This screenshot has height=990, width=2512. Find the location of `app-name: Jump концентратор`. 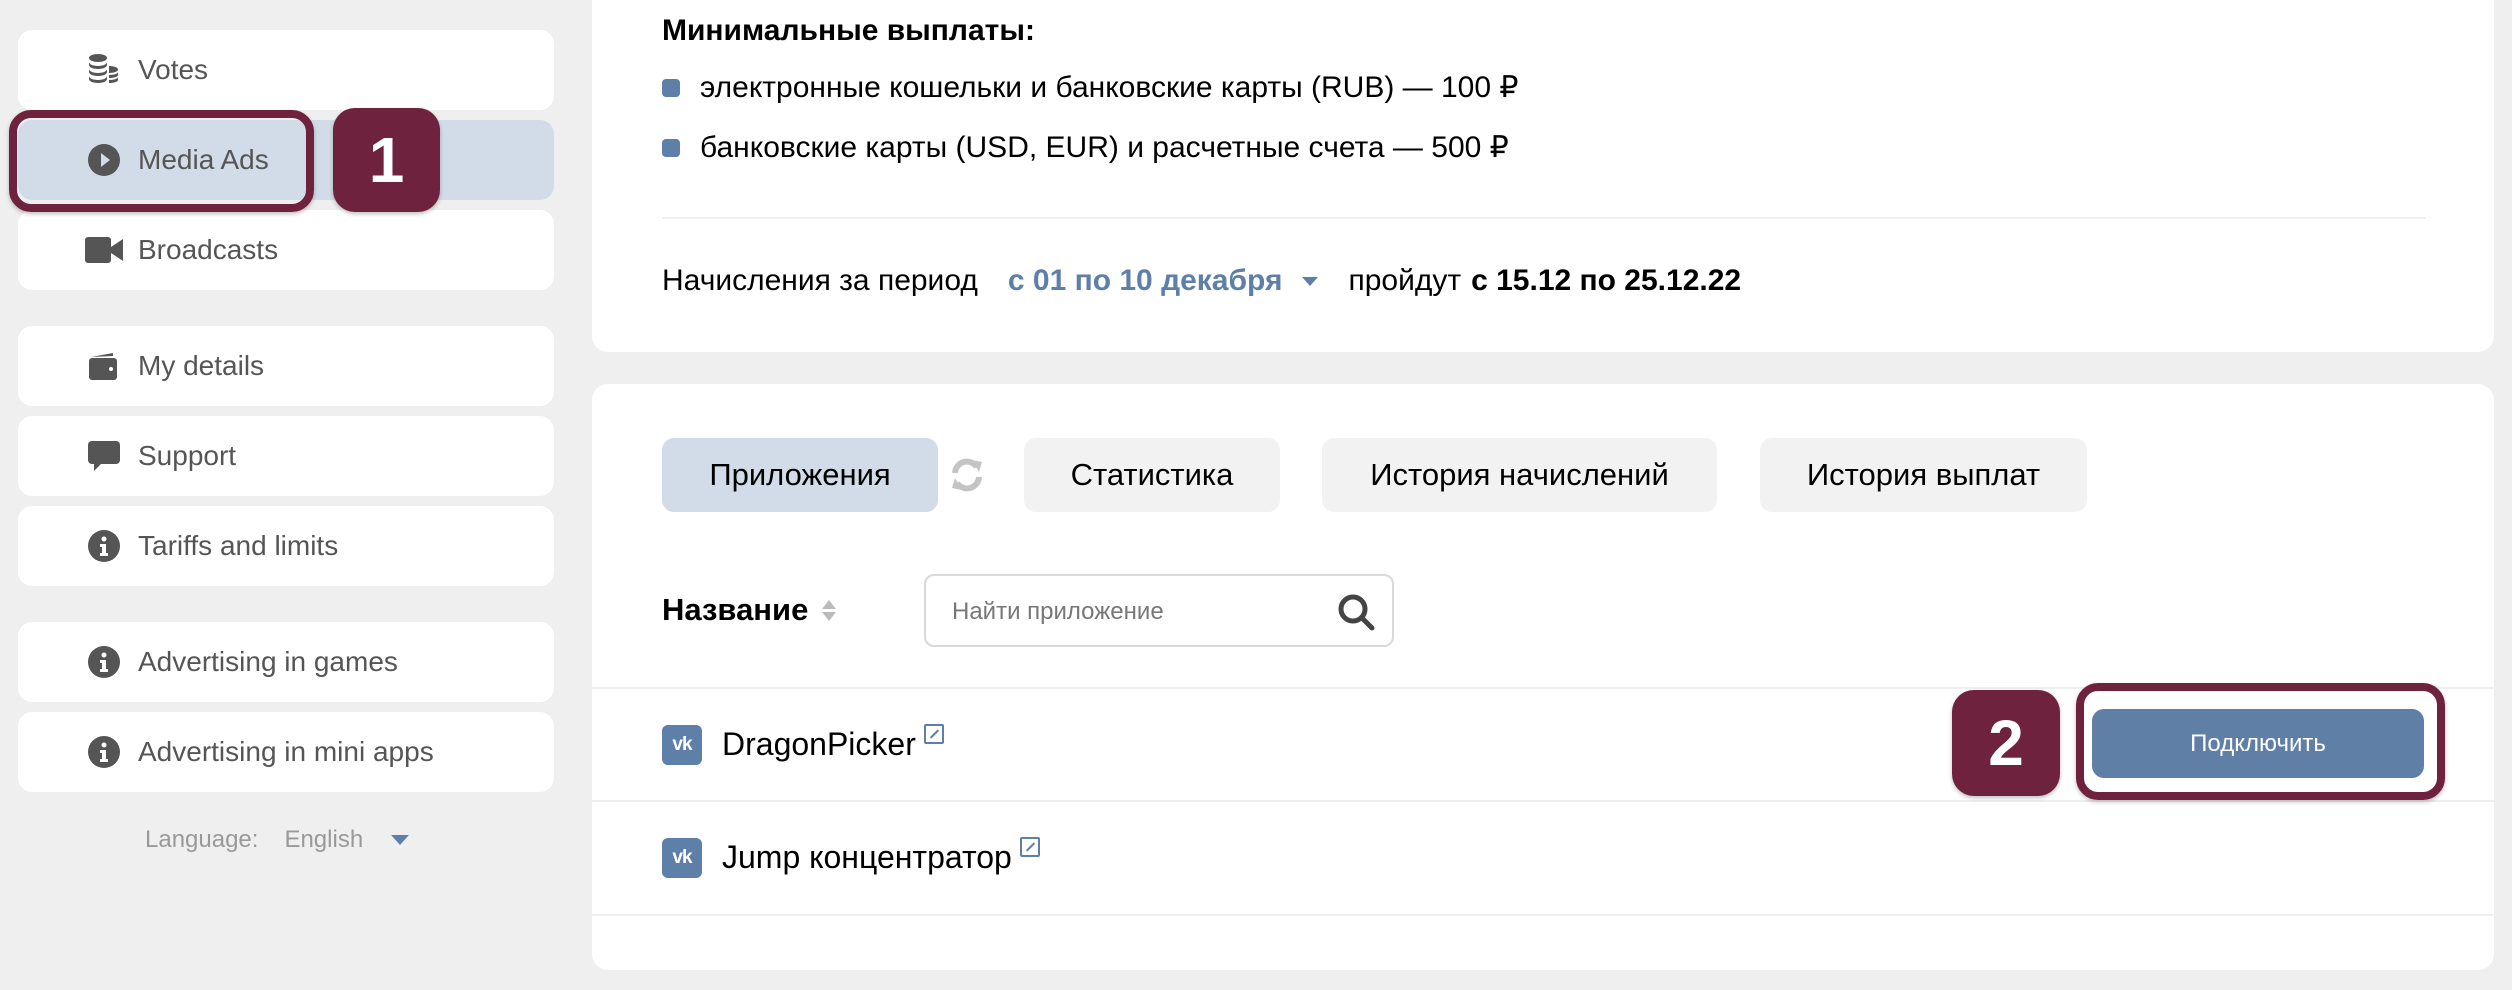

app-name: Jump концентратор is located at coordinates (881, 856).